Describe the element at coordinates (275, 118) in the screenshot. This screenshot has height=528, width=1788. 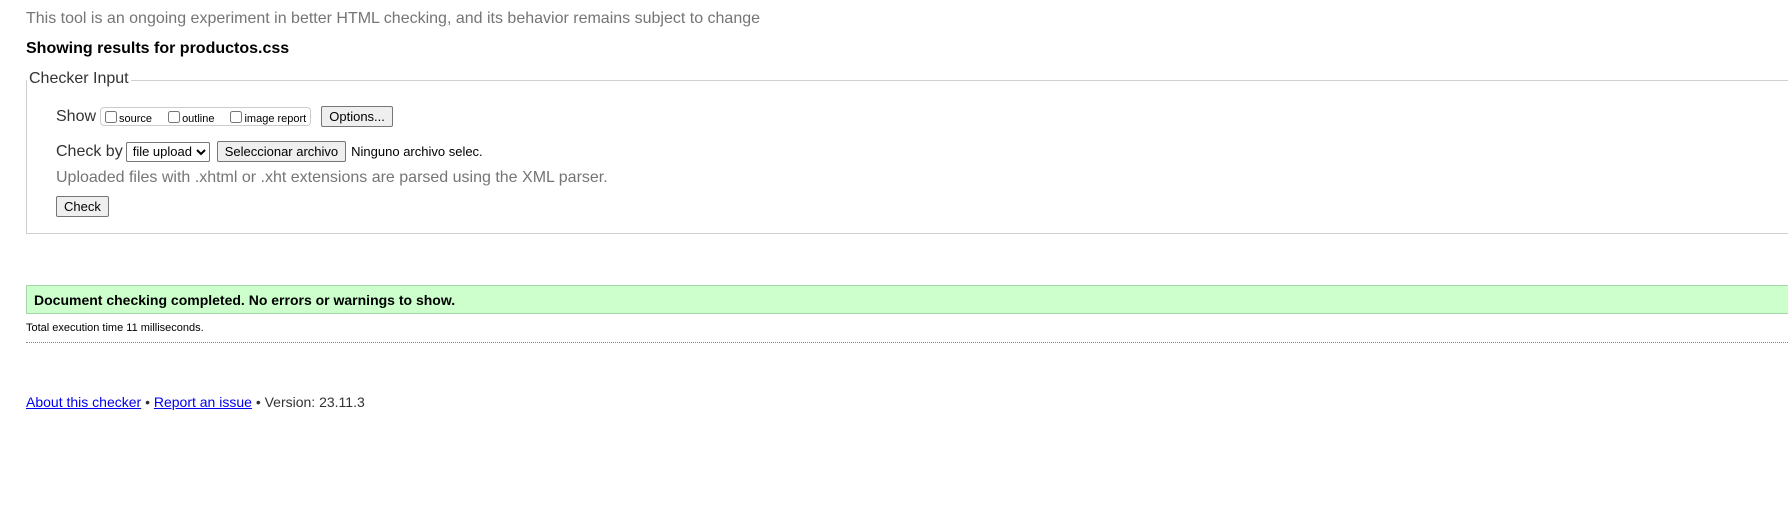
I see `show-image-report-label: image report` at that location.